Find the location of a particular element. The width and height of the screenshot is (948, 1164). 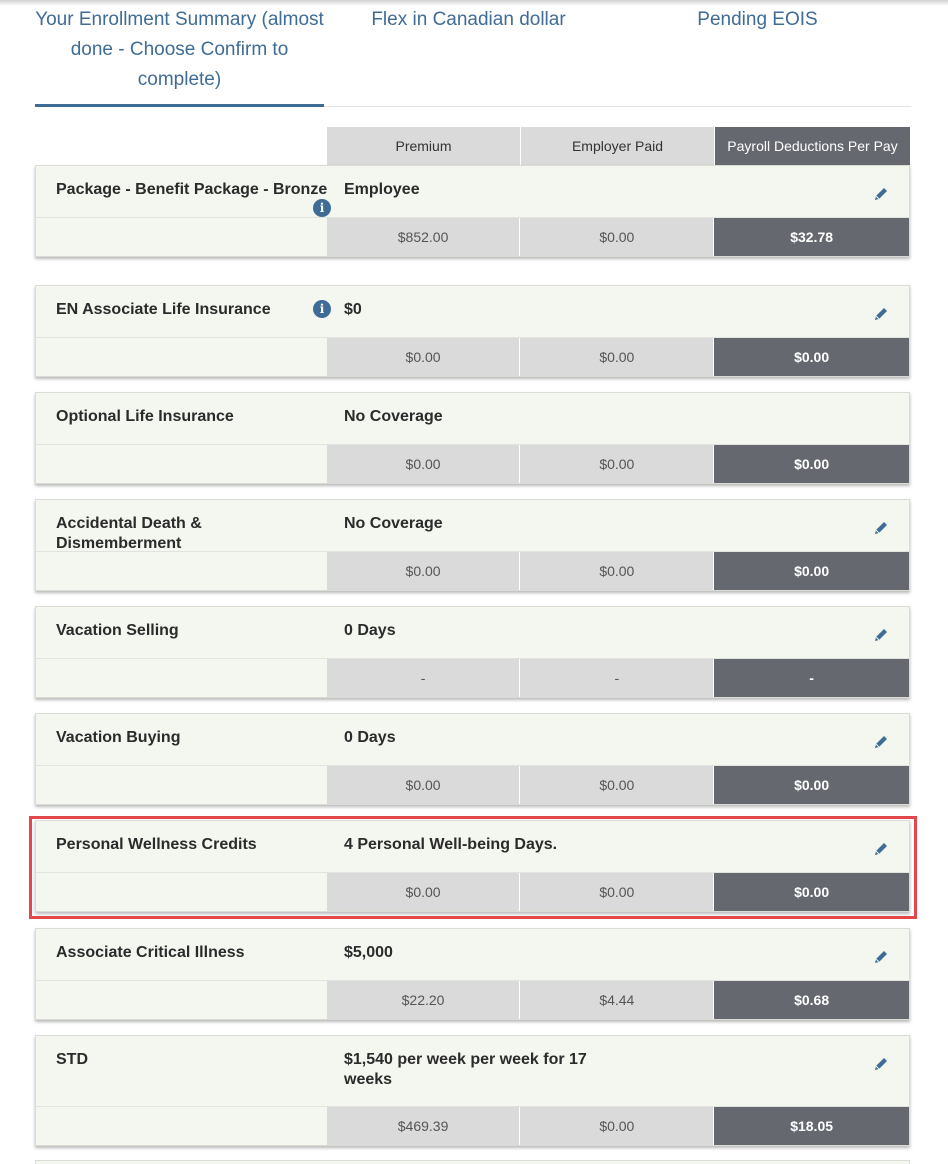

payroll-deduction-cell: $0.68 is located at coordinates (812, 1000).